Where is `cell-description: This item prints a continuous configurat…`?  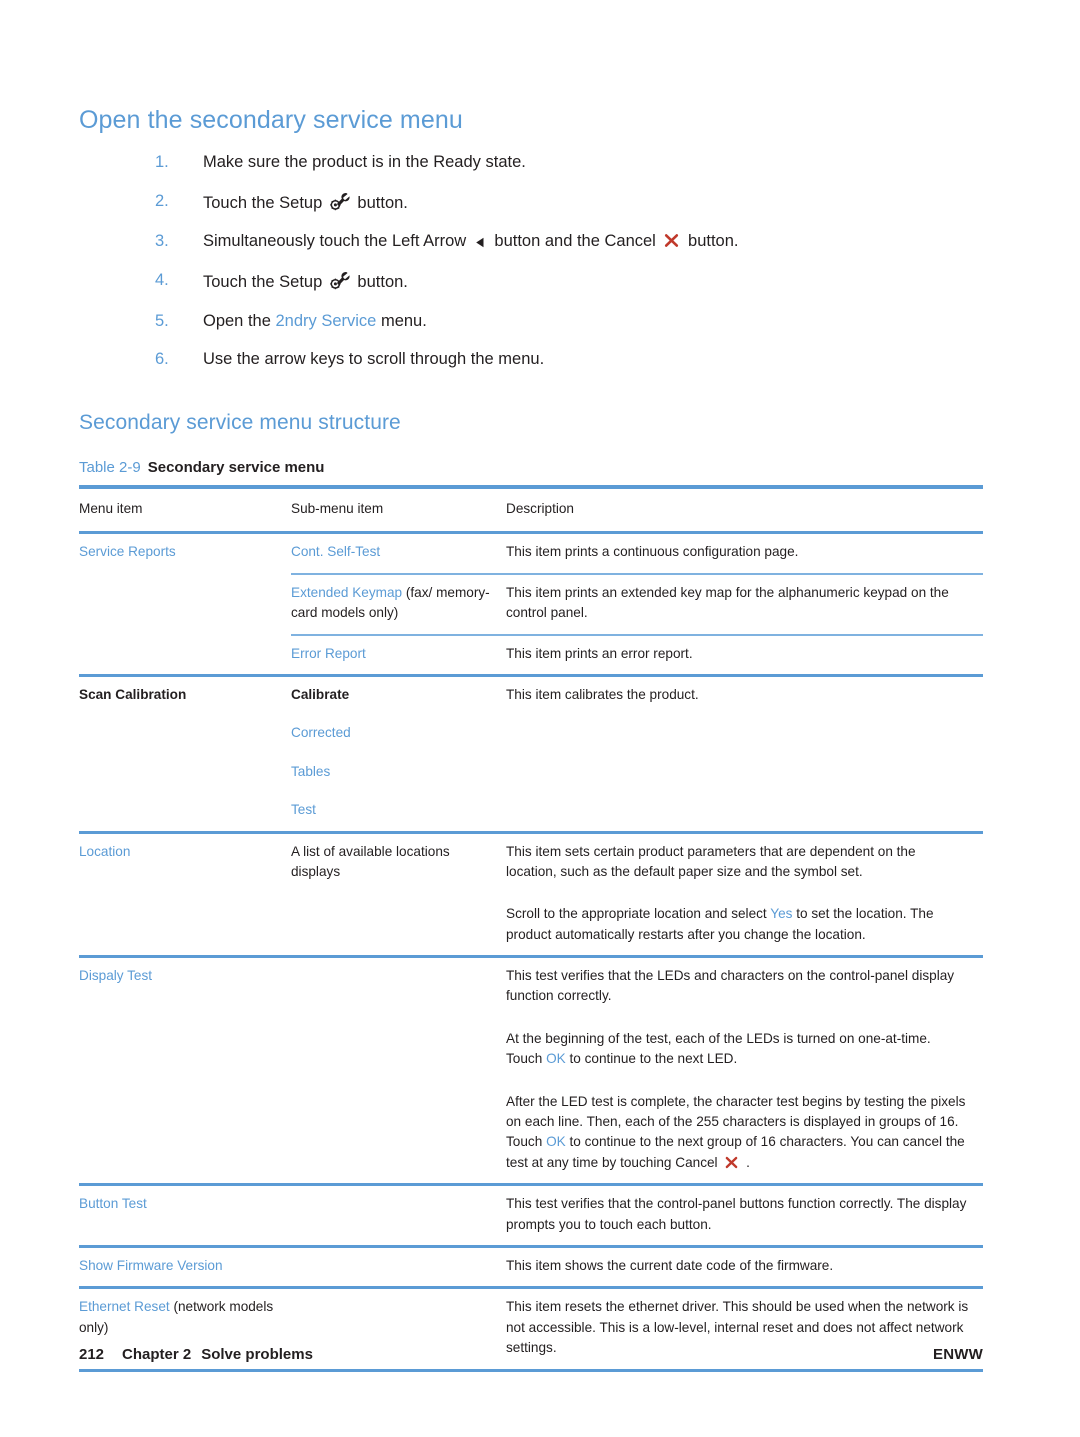 cell-description: This item prints a continuous configurat… is located at coordinates (744, 552).